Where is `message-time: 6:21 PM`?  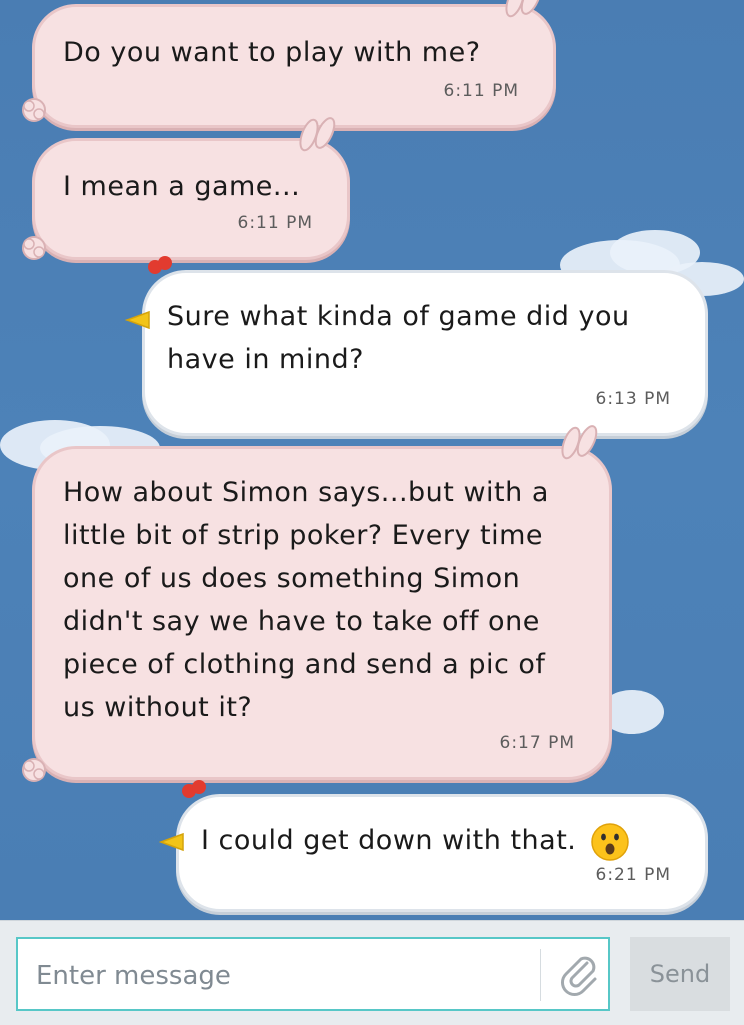 message-time: 6:21 PM is located at coordinates (633, 875).